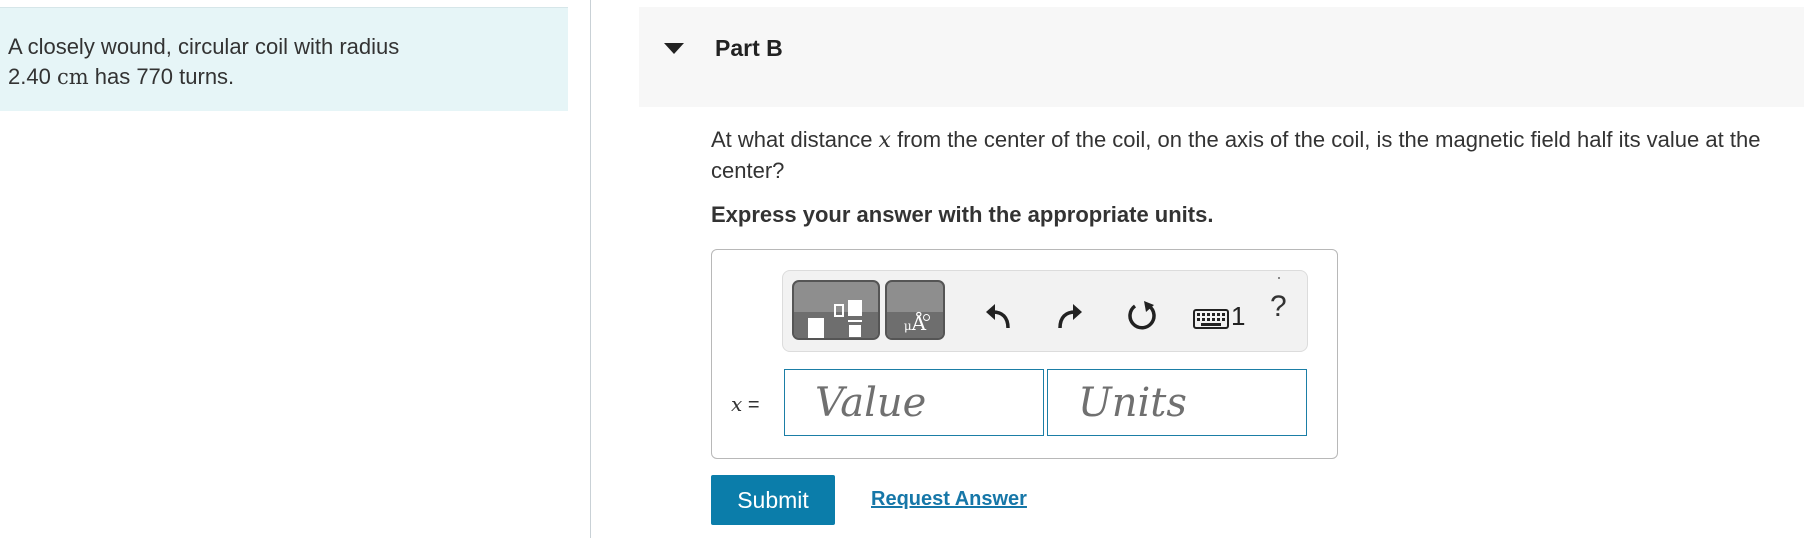 The width and height of the screenshot is (1804, 538). What do you see at coordinates (907, 326) in the screenshot?
I see `units-sub-glyph: μ` at bounding box center [907, 326].